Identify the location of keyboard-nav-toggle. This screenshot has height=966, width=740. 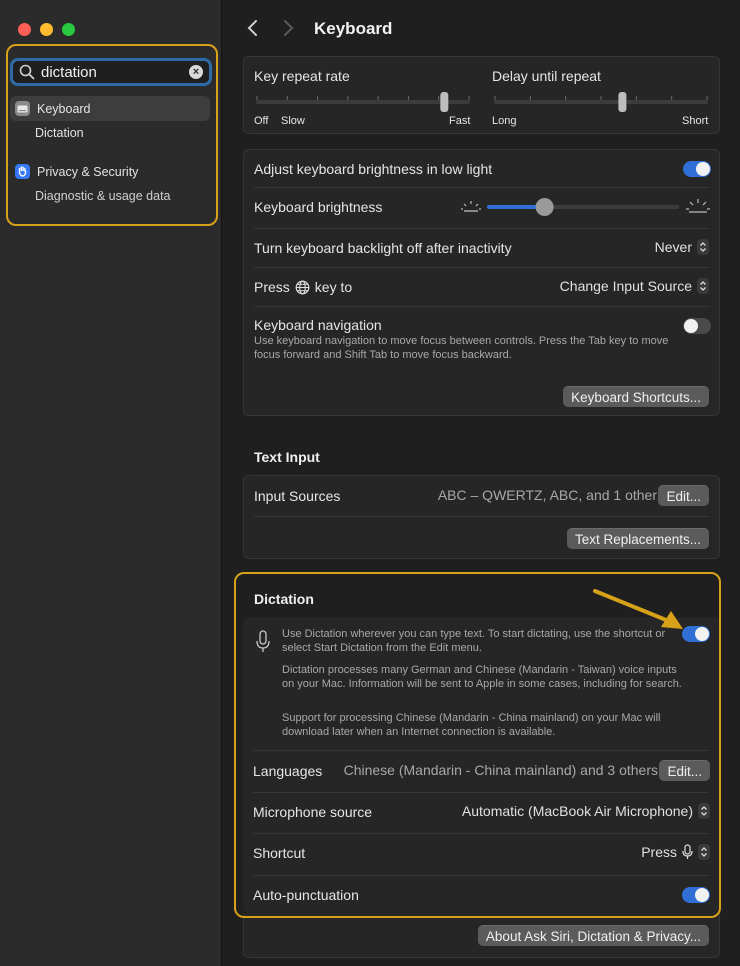
(697, 326).